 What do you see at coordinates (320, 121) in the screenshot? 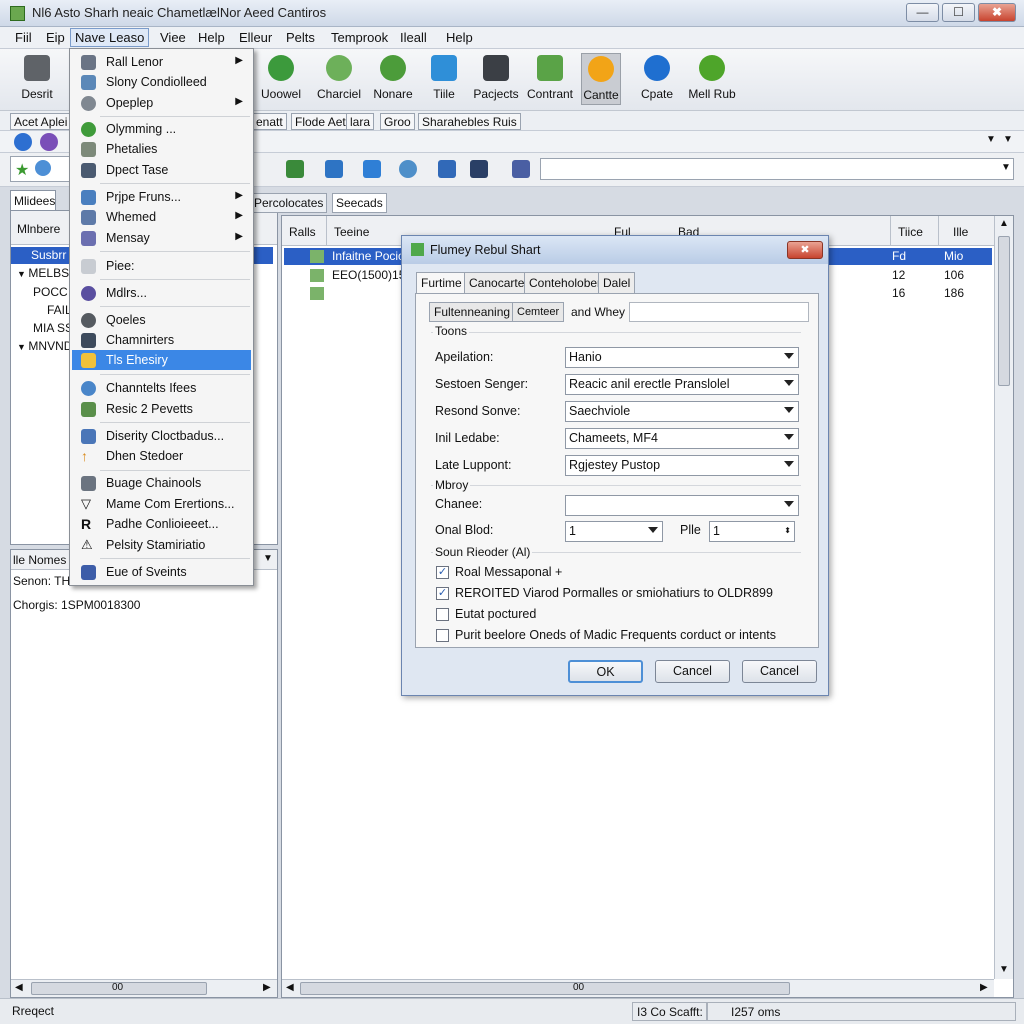
I see `tab-flode-aet: Flode Aet` at bounding box center [320, 121].